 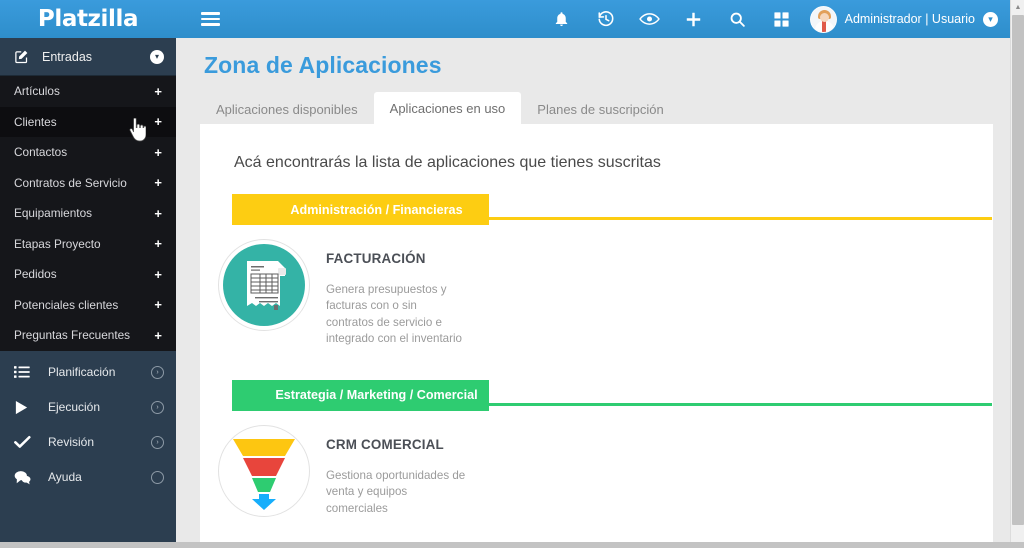 I want to click on page-title: Zona de Aplicaciones, so click(x=323, y=65).